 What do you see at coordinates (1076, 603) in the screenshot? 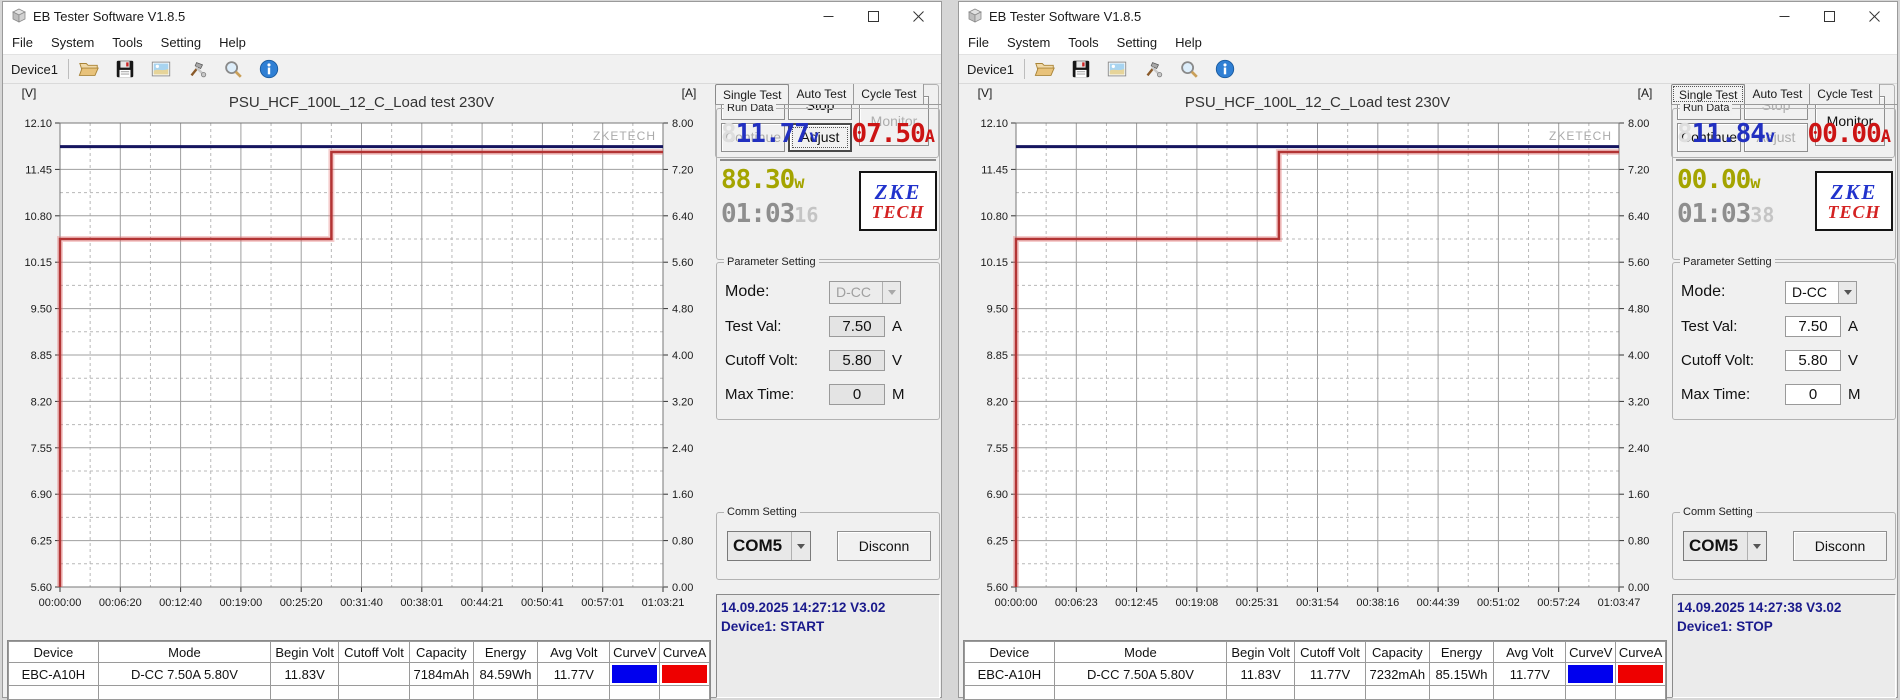
I see `svg-text: 00:06:23` at bounding box center [1076, 603].